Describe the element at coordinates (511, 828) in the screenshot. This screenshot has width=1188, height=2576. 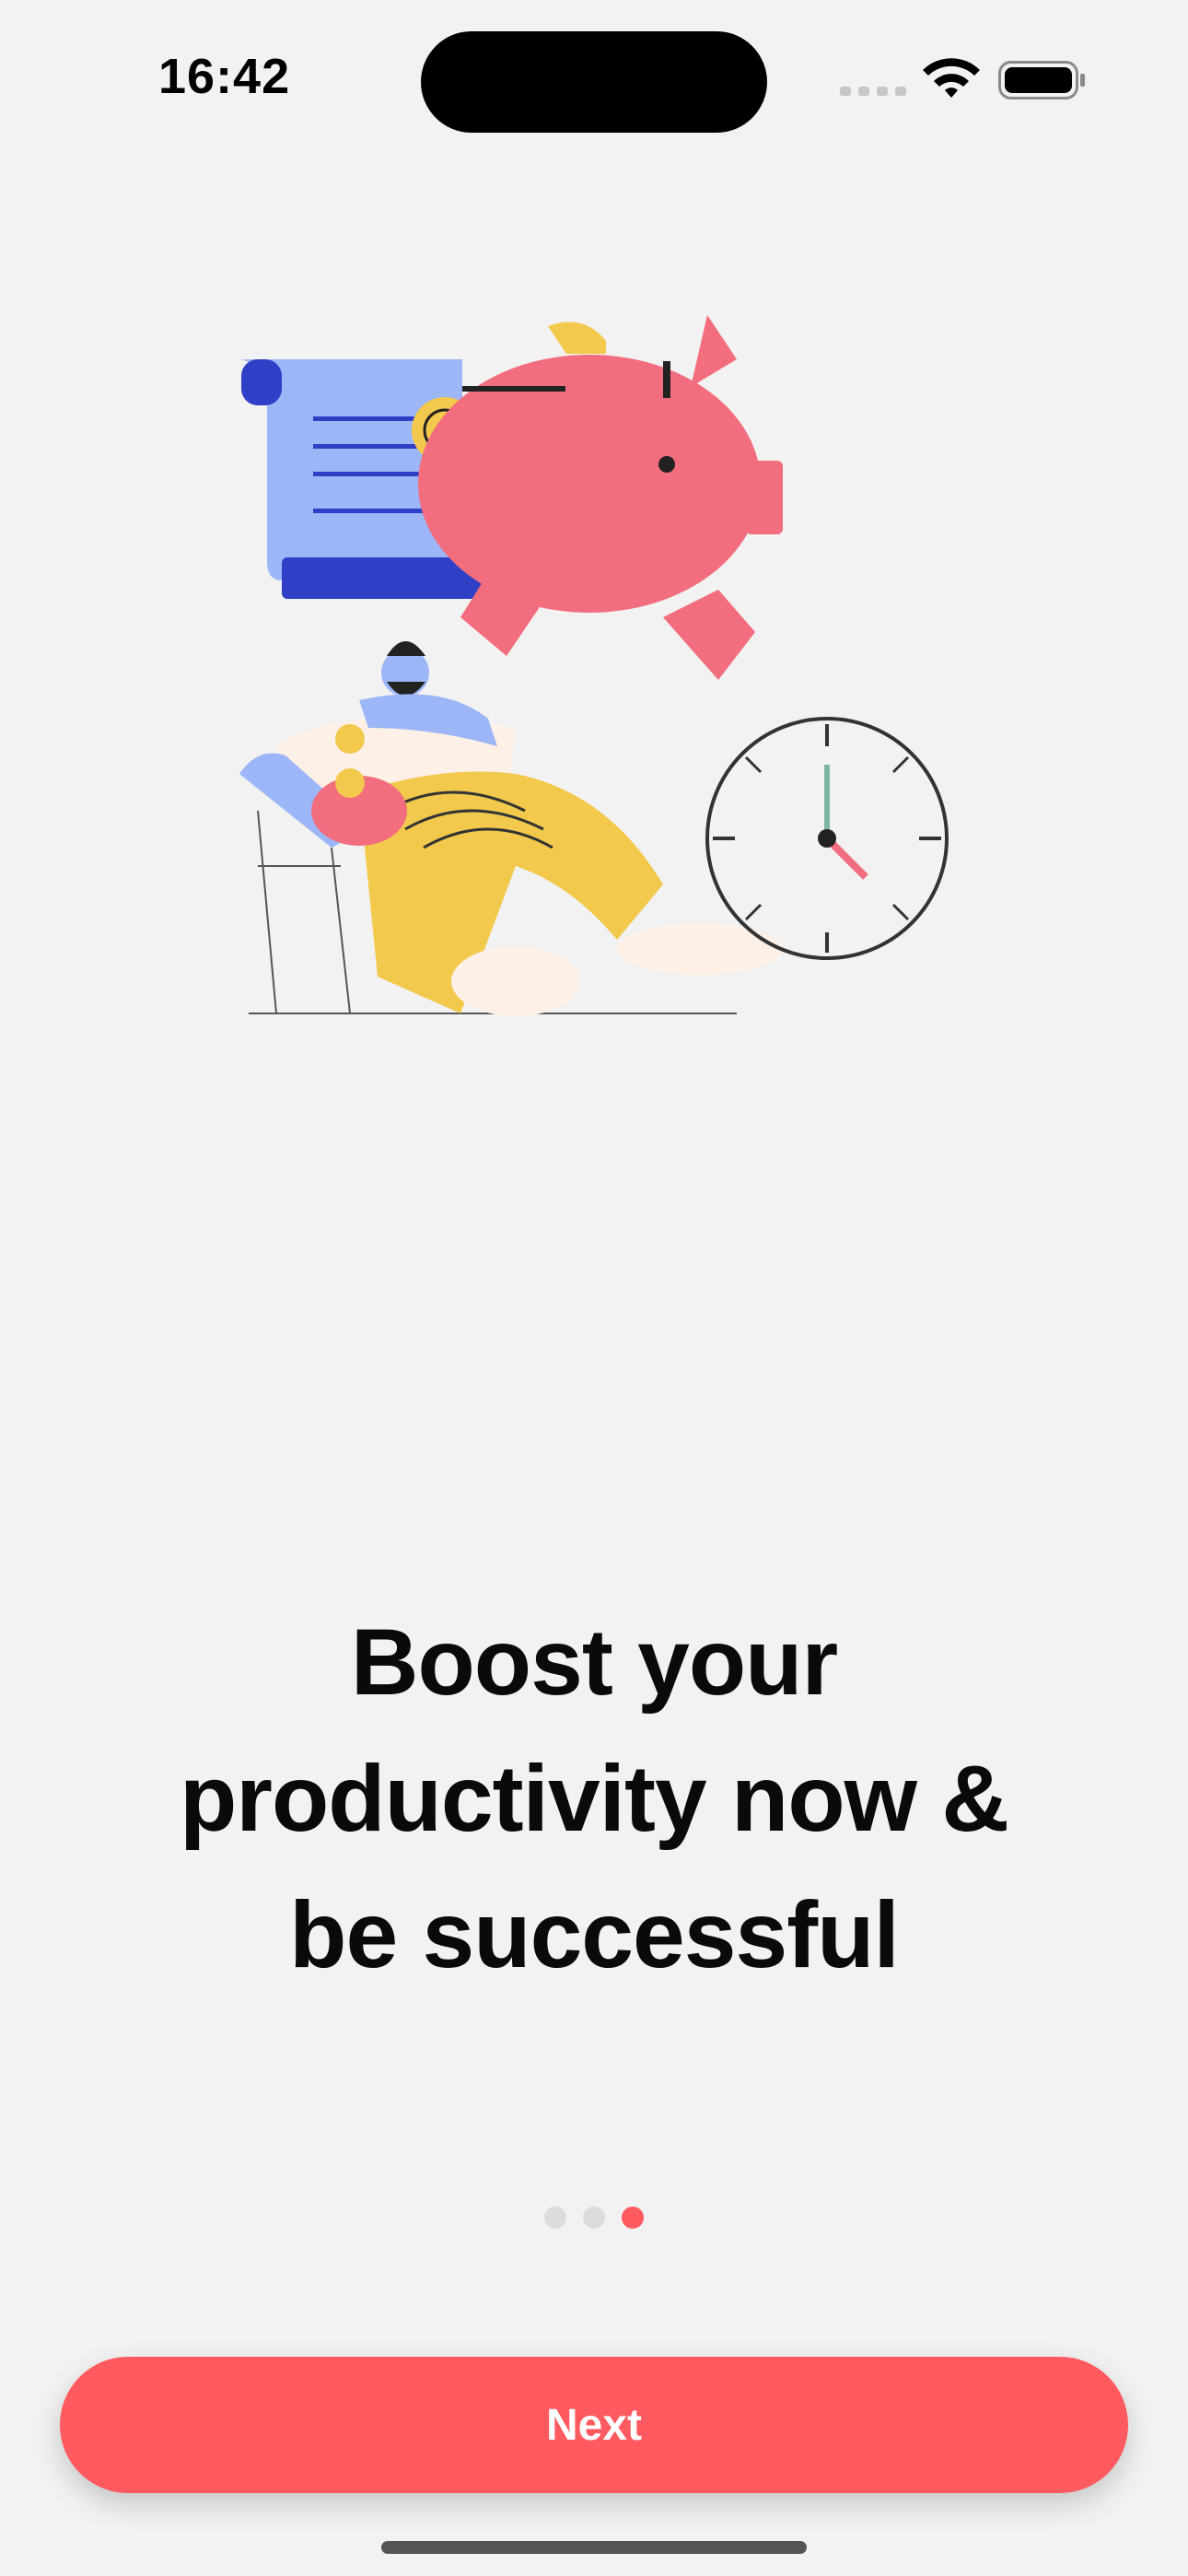
I see `man-relaxing-icon` at that location.